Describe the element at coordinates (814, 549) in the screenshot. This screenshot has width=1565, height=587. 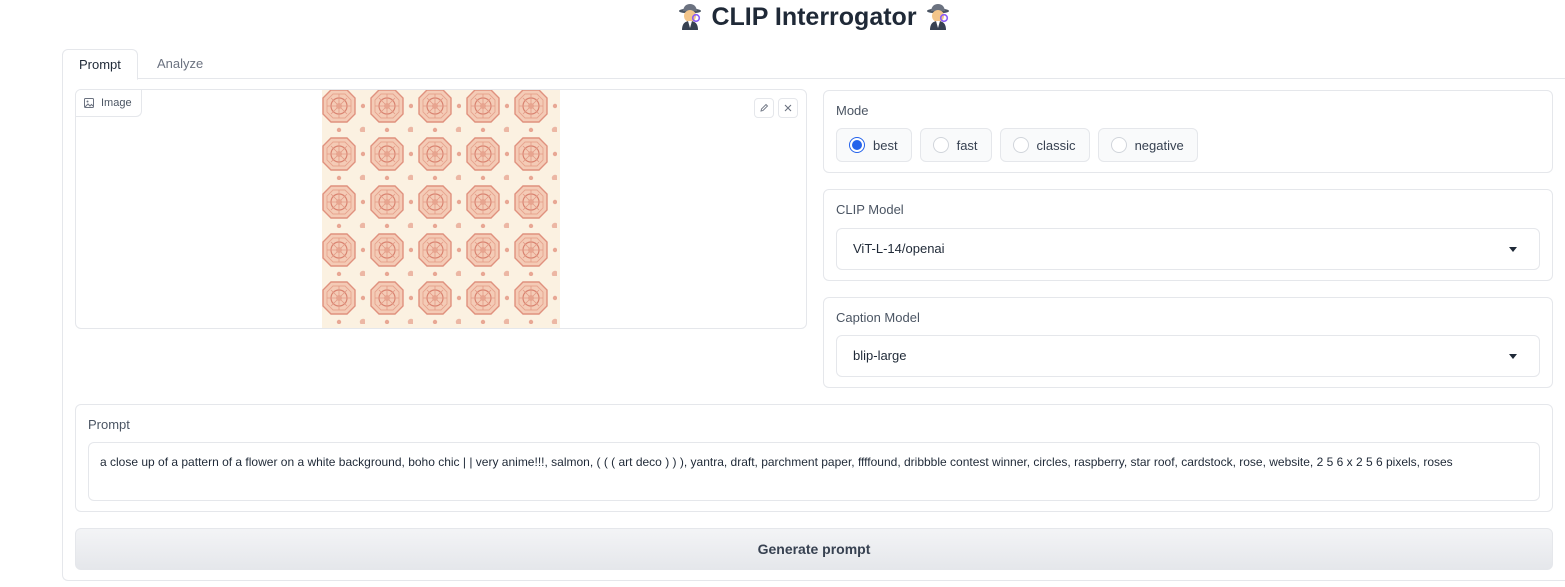
I see `generate-prompt-button: Generate prompt` at that location.